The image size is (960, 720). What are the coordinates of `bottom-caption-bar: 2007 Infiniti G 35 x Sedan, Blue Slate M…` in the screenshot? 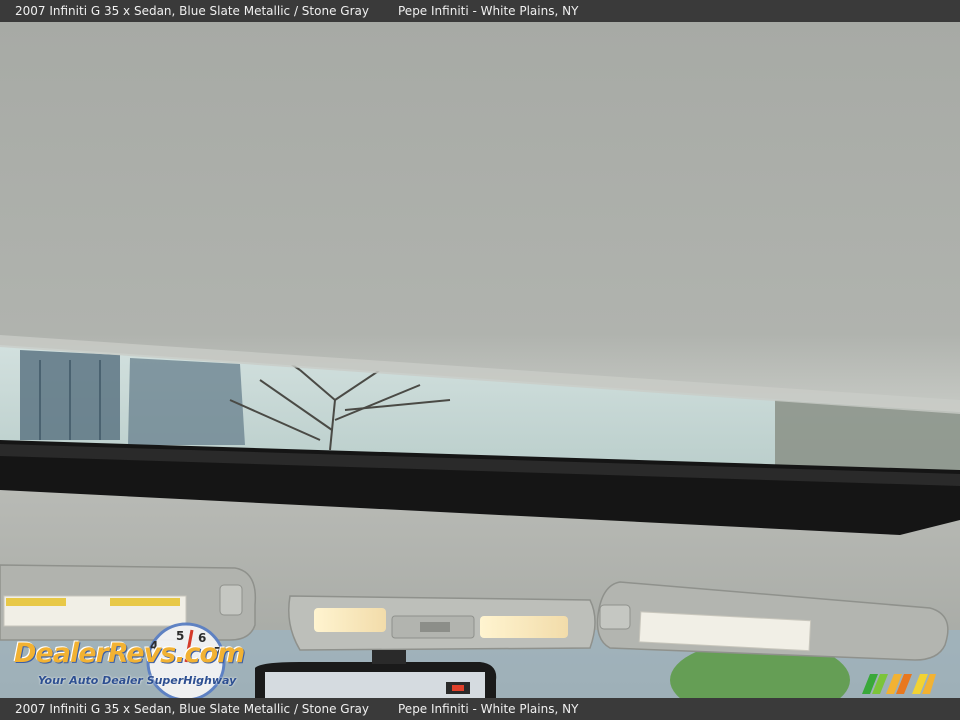 It's located at (480, 709).